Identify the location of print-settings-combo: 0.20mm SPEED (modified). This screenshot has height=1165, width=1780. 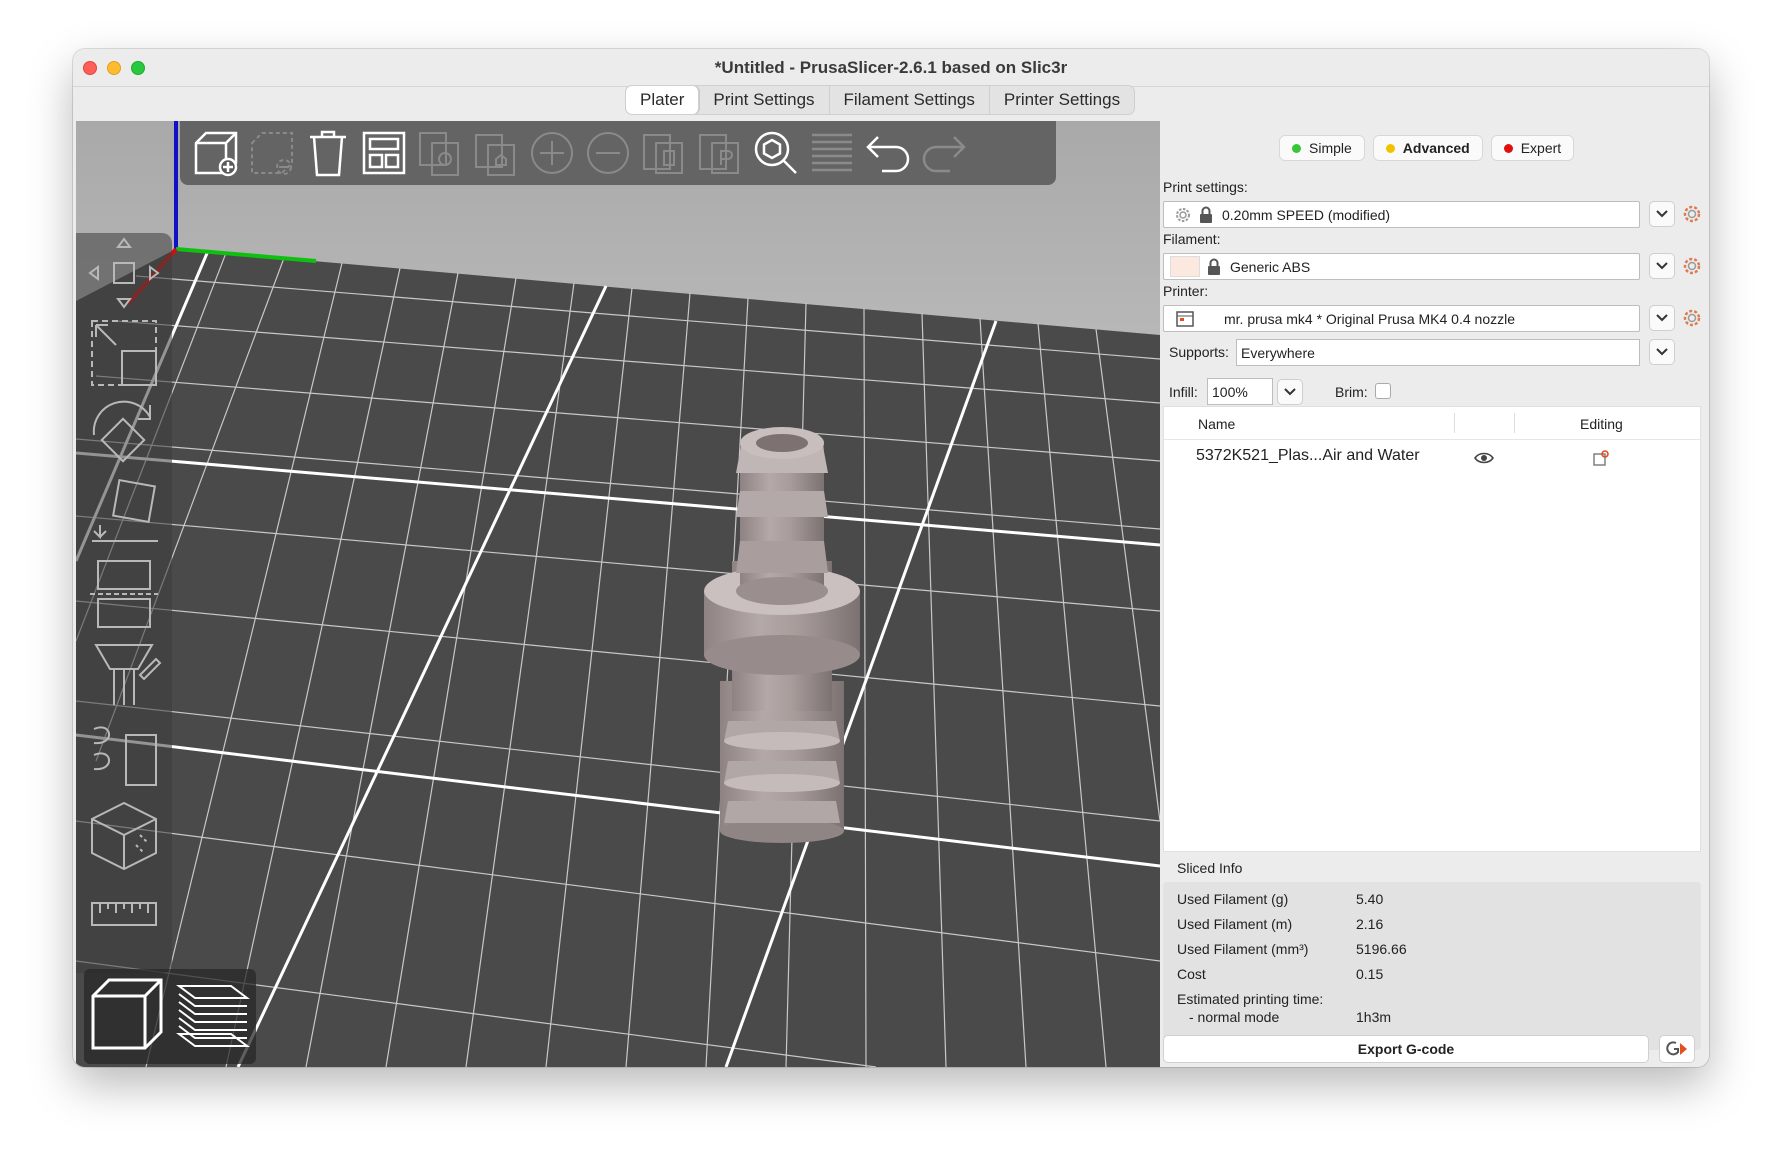
(1401, 214).